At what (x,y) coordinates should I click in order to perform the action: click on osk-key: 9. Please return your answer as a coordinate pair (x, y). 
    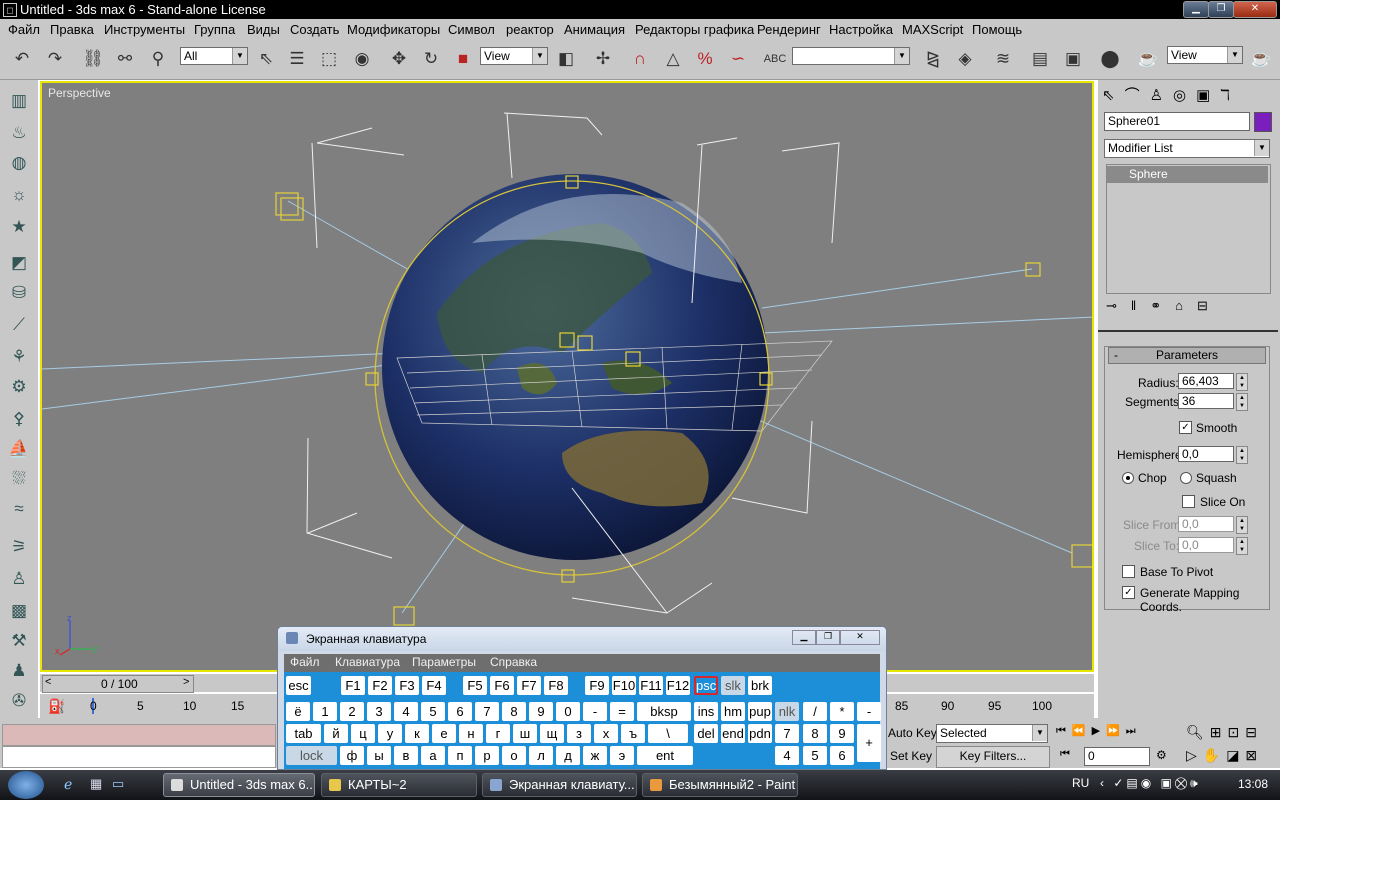
    Looking at the image, I should click on (842, 733).